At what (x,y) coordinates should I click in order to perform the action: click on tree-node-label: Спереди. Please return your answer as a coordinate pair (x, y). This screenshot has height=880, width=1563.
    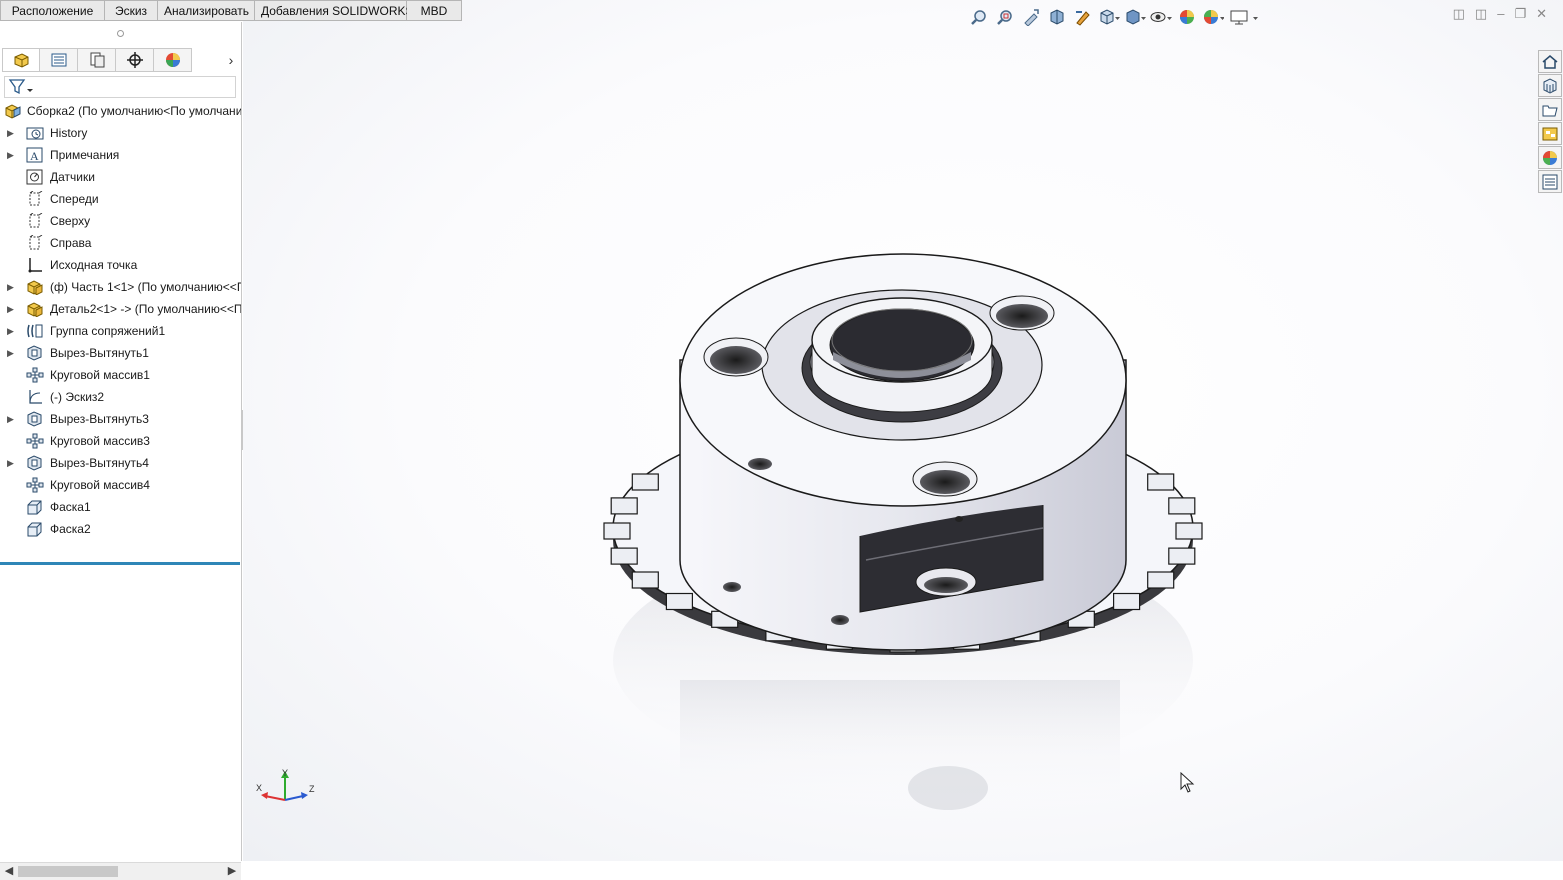
    Looking at the image, I should click on (74, 199).